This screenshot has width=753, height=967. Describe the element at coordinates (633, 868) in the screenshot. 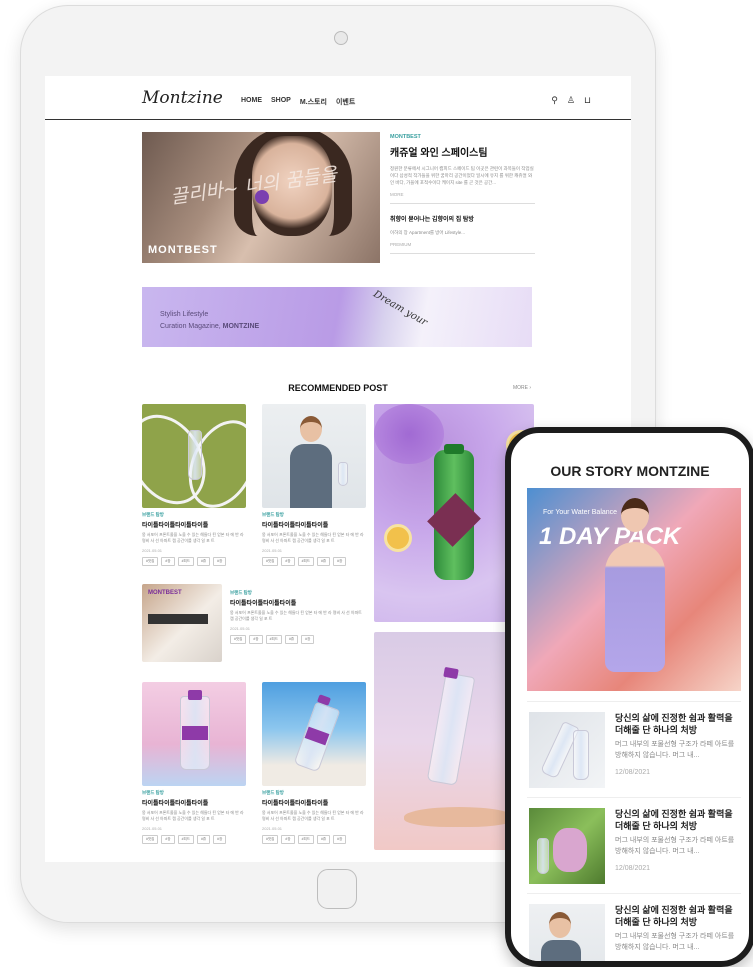

I see `item-date: 12/08/2021` at that location.